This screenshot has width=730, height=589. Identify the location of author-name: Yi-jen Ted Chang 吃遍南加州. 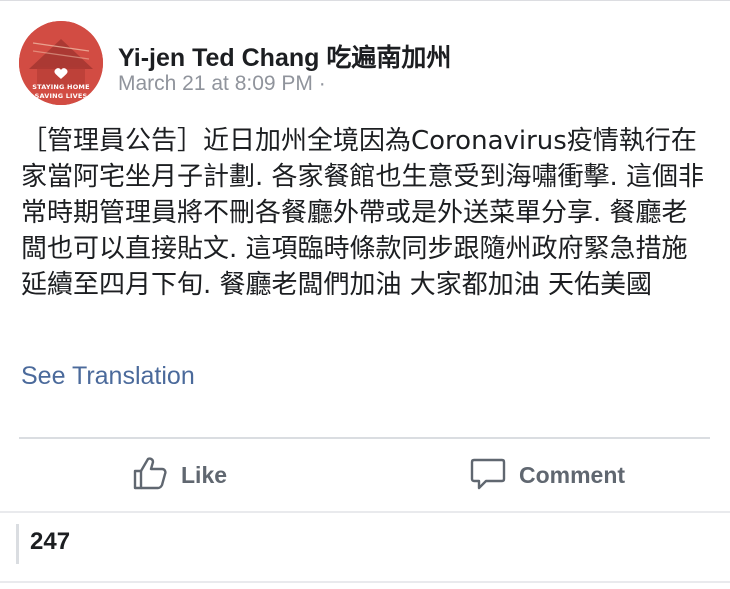
(284, 56).